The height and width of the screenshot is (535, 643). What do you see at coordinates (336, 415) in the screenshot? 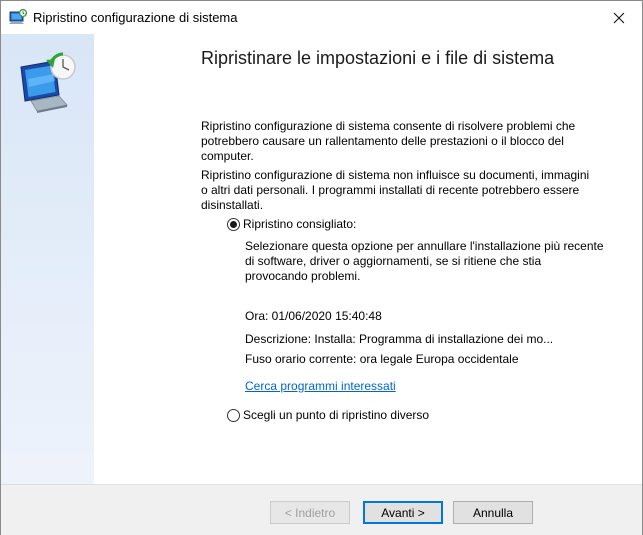
I see `radio-label-other: Scegli un punto di ripristino diverso` at bounding box center [336, 415].